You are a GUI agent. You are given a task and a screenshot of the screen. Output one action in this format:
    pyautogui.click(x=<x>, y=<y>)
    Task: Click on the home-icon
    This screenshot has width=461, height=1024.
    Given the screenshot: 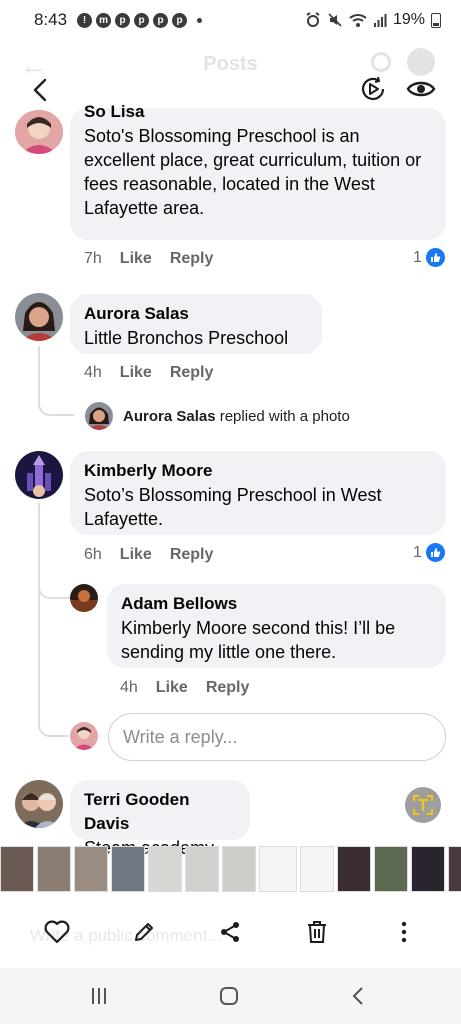 What is the action you would take?
    pyautogui.click(x=229, y=996)
    